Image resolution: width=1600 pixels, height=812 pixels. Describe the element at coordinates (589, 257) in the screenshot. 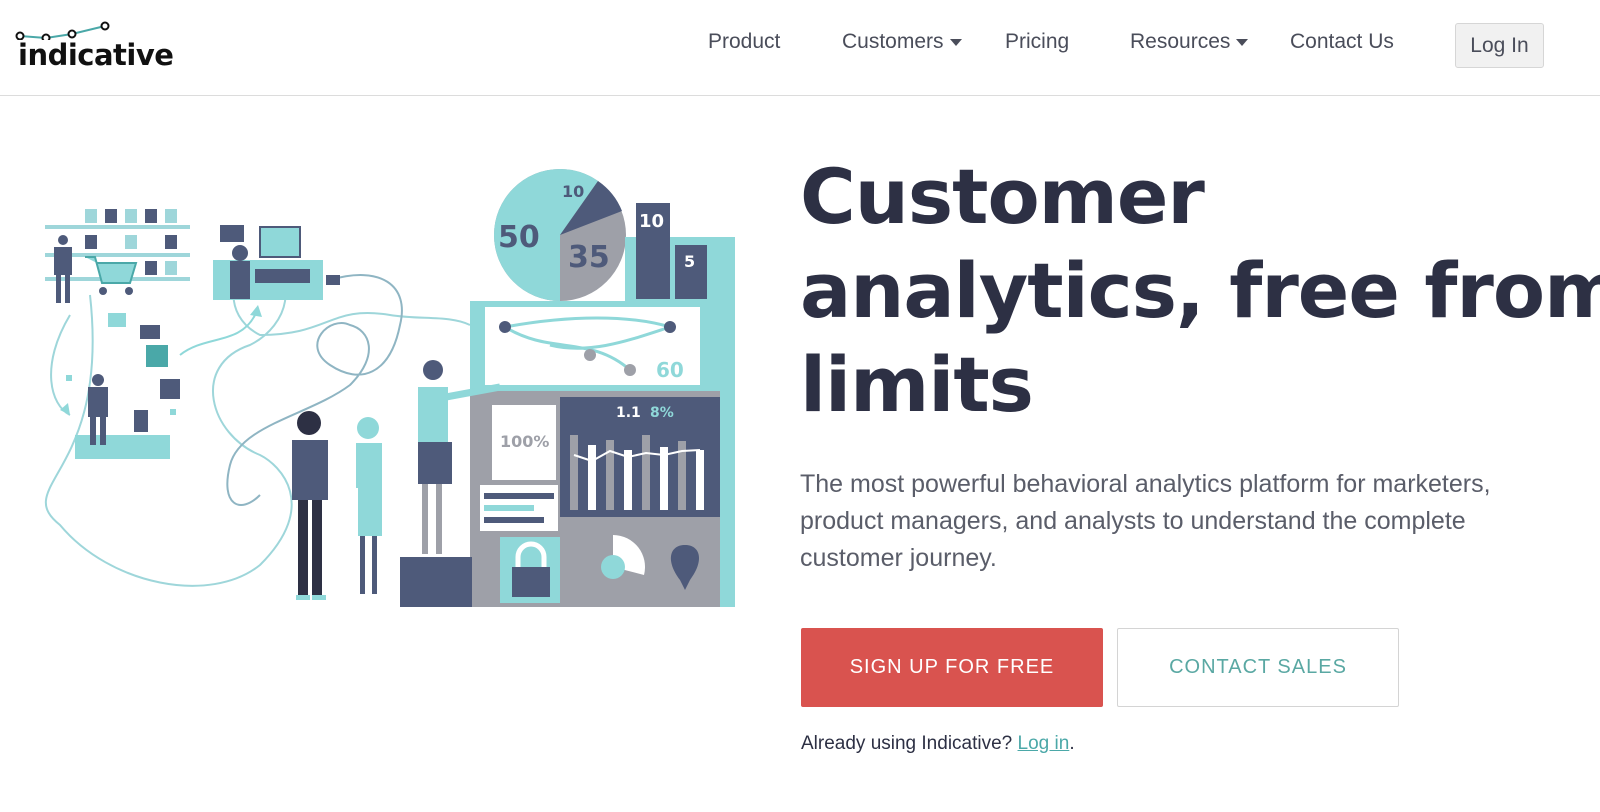

I see `pie-label-35: 35` at that location.